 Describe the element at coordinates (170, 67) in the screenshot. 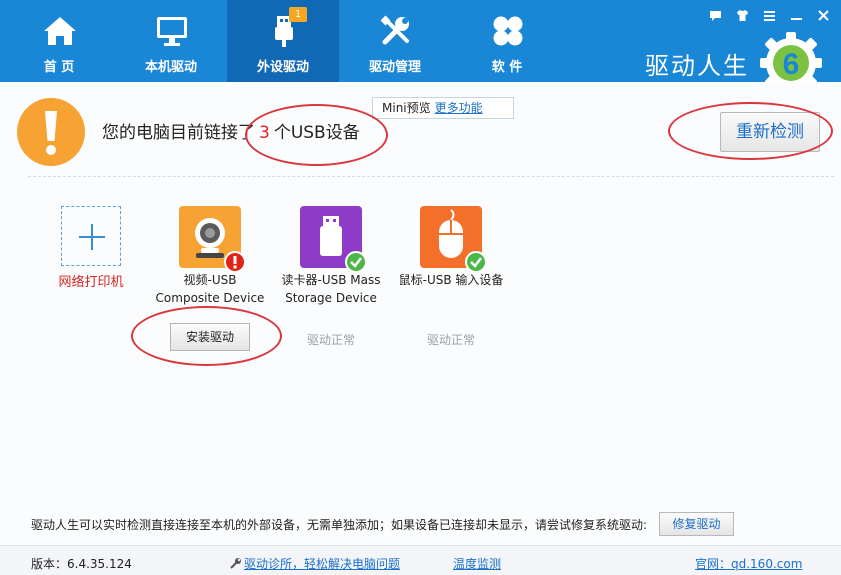

I see `nav-local-drivers-label: 本机驱动` at that location.